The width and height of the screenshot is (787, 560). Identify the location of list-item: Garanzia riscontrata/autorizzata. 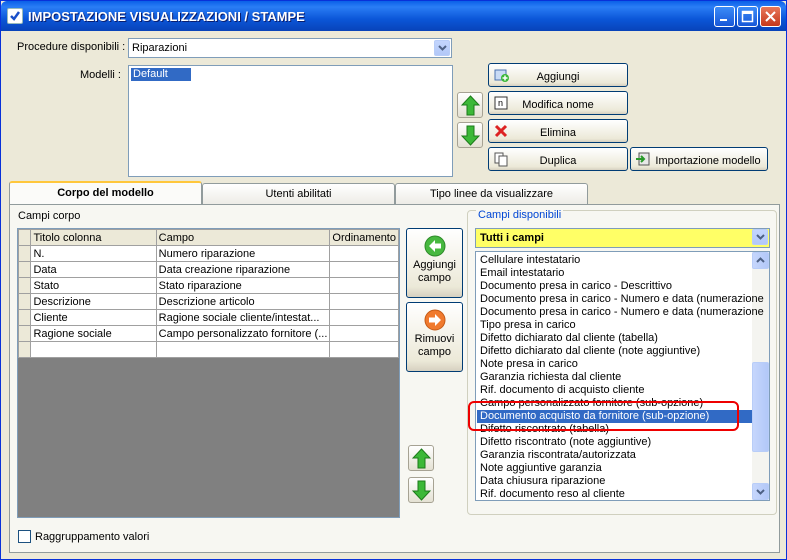
(558, 455).